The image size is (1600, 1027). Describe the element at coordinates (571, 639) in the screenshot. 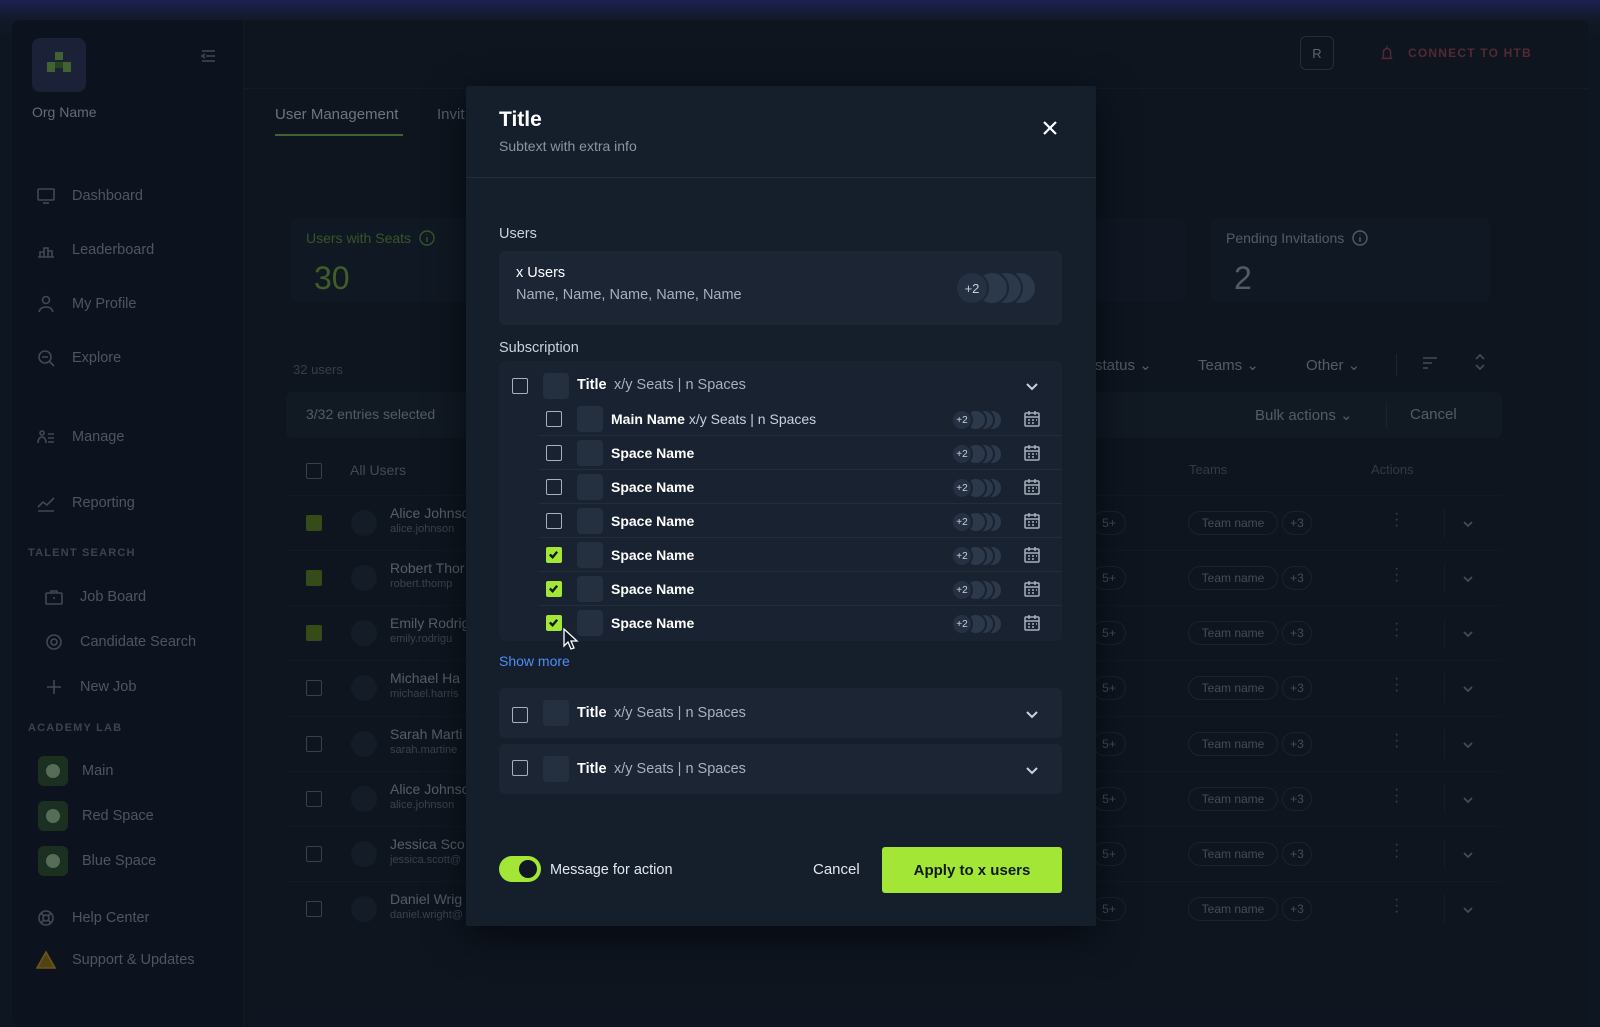

I see `mouse-cursor-icon` at that location.